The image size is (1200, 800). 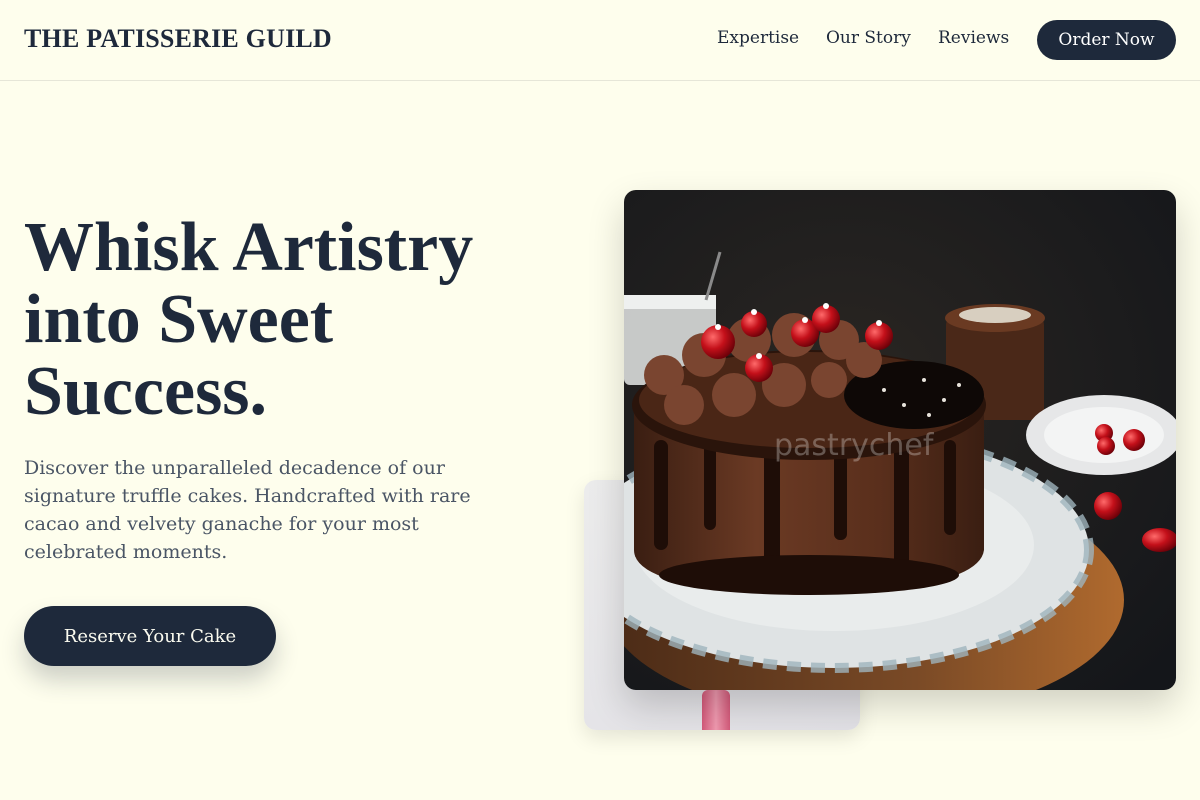 What do you see at coordinates (973, 38) in the screenshot?
I see `nav-link-reviews: Reviews` at bounding box center [973, 38].